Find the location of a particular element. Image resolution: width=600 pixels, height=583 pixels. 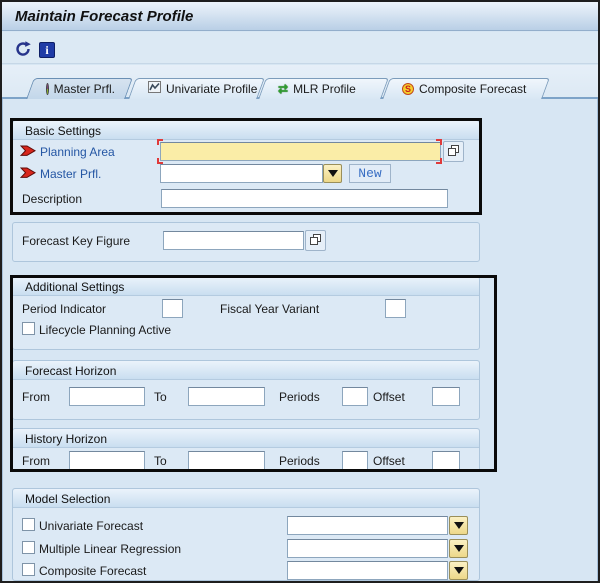

fh-from-label: From is located at coordinates (36, 397).